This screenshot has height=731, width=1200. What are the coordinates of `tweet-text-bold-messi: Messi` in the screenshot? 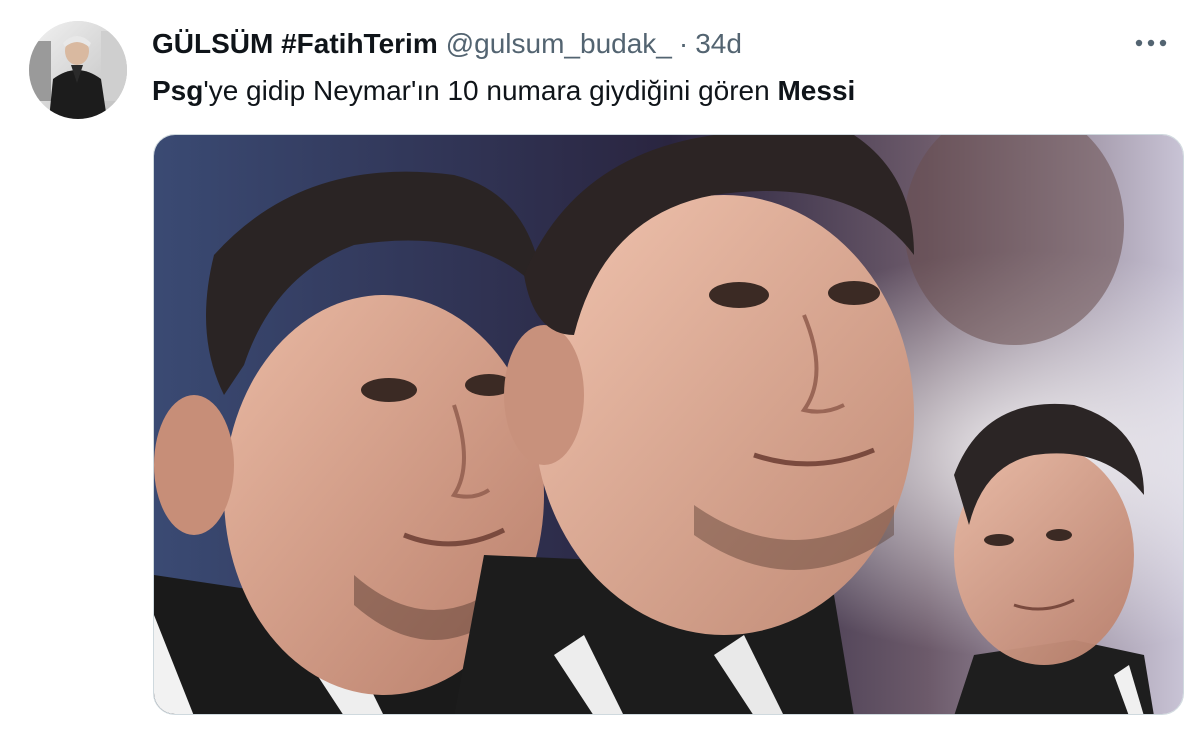 It's located at (816, 90).